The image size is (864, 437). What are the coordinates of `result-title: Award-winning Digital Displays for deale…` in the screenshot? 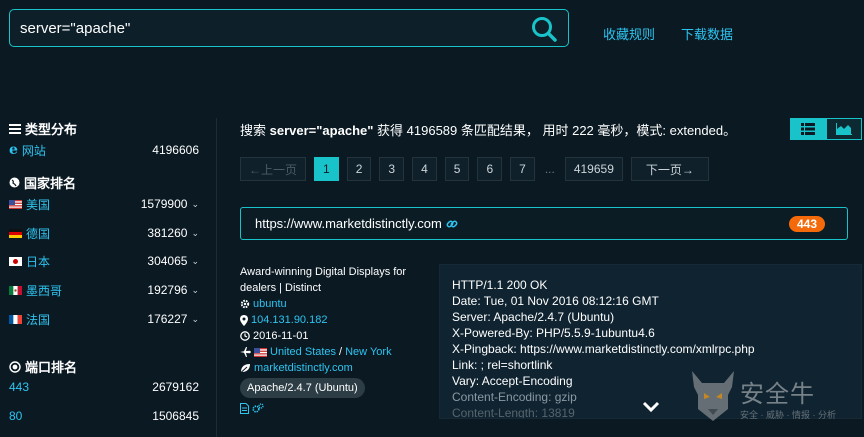 It's located at (323, 280).